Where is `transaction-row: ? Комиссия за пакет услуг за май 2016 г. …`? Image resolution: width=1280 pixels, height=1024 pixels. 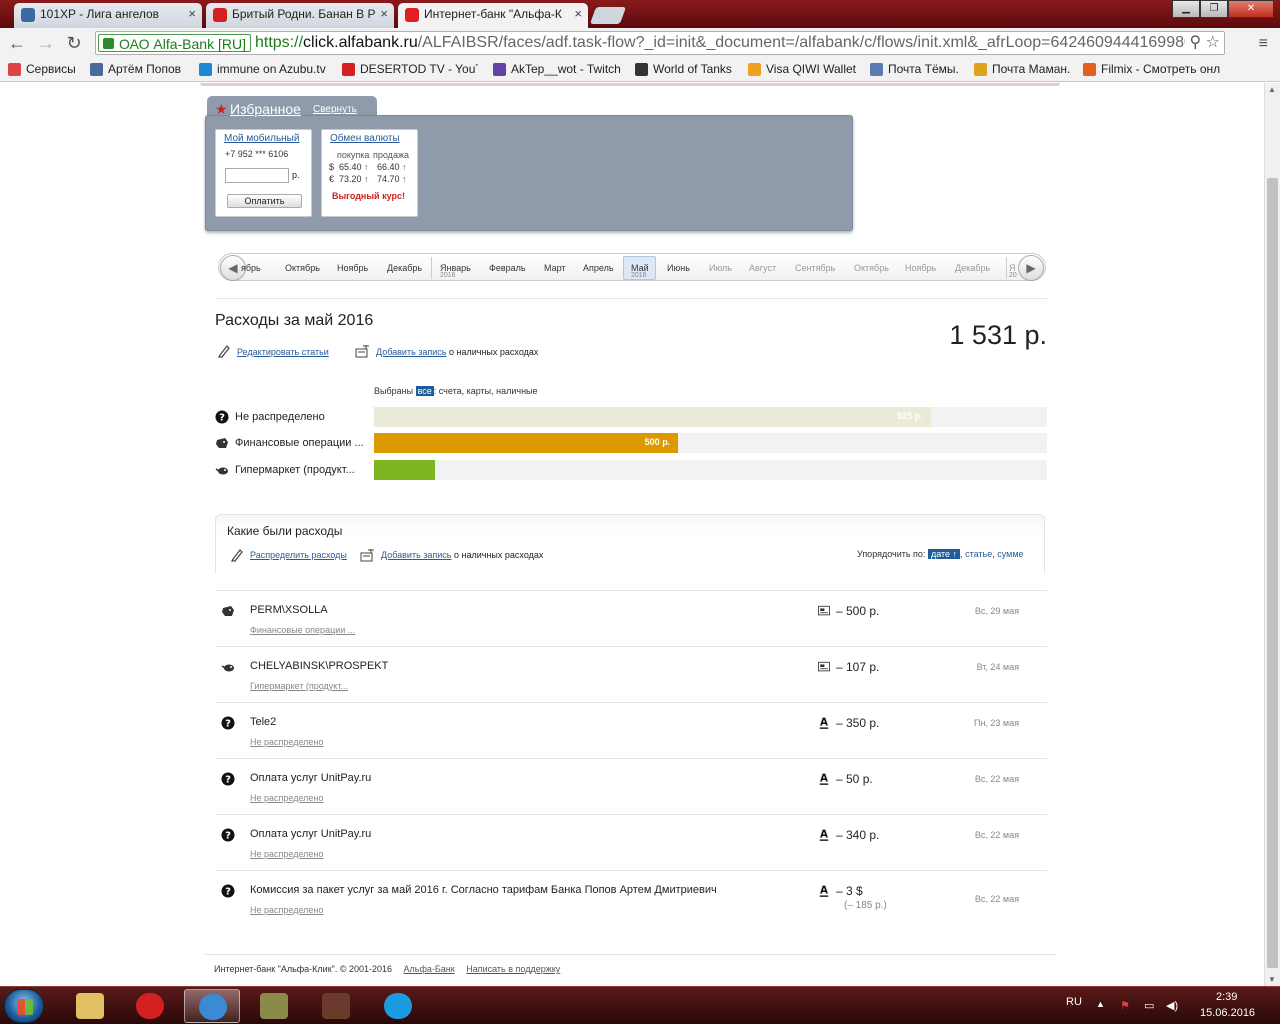
transaction-row: ? Комиссия за пакет услуг за май 2016 г. … is located at coordinates (631, 898).